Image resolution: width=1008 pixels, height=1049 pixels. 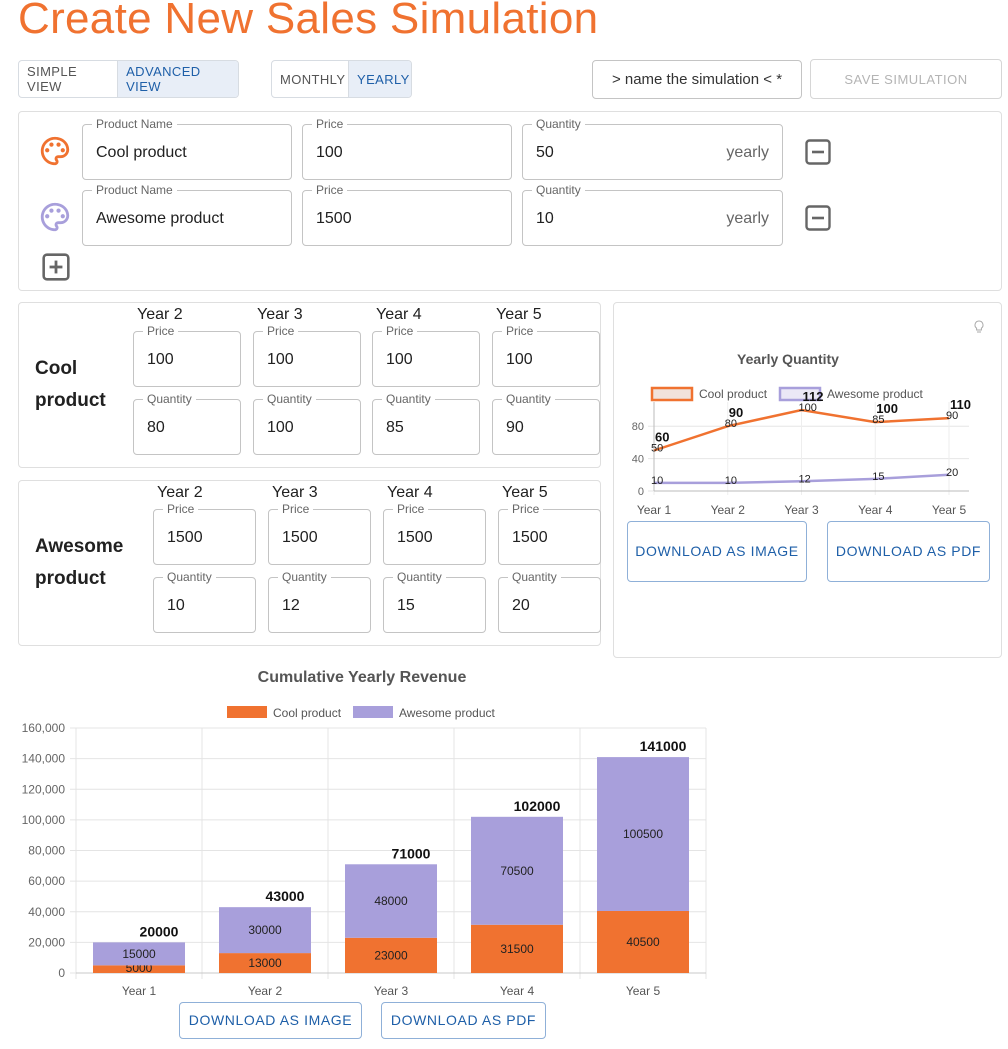 I want to click on year-quantity-field: Quantity 85, so click(x=426, y=423).